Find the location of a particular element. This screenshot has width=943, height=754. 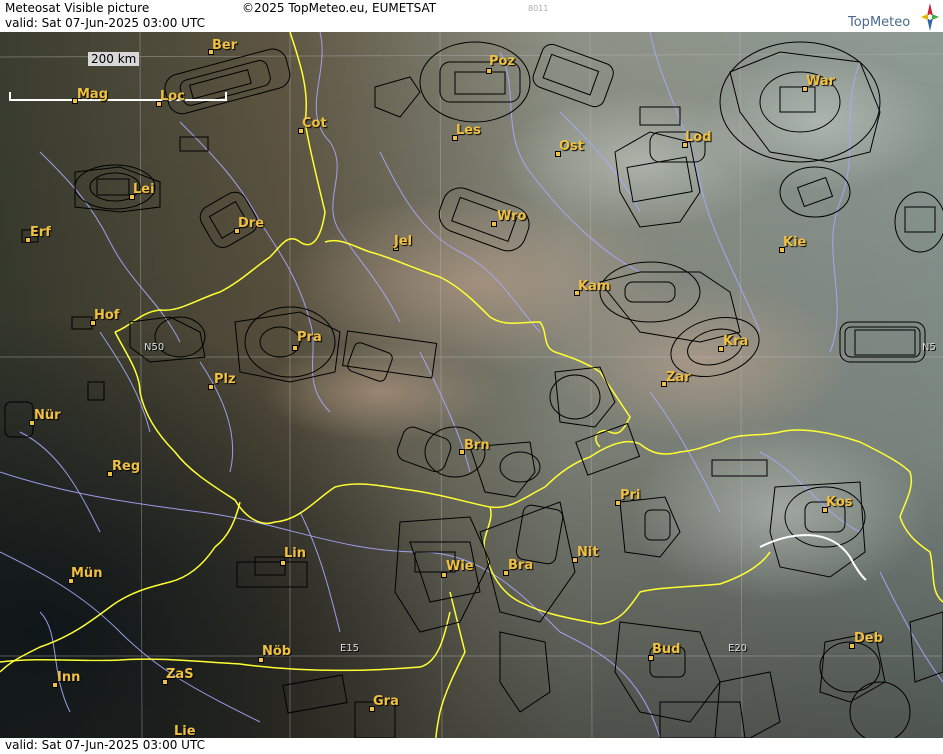

city-label: Les is located at coordinates (468, 130).